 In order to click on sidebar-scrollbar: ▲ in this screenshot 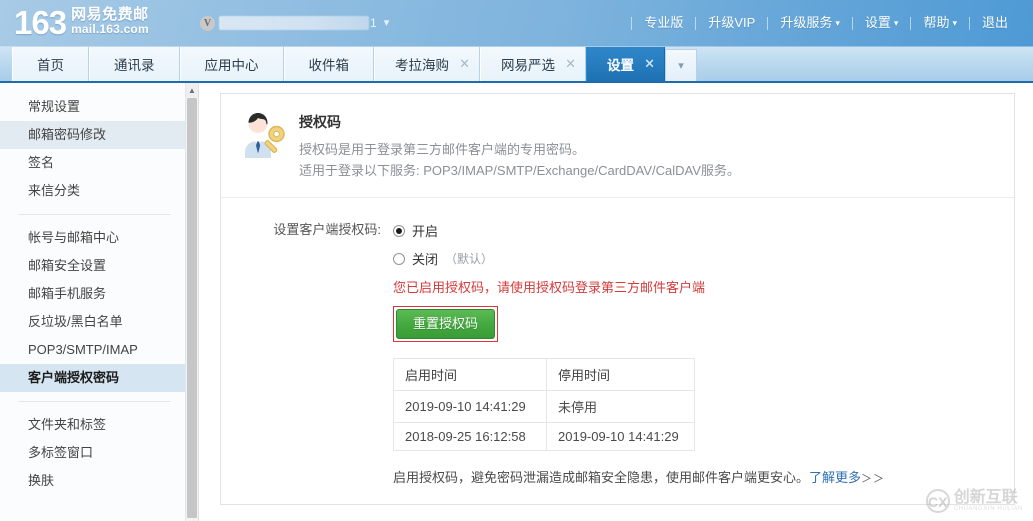, I will do `click(192, 302)`.